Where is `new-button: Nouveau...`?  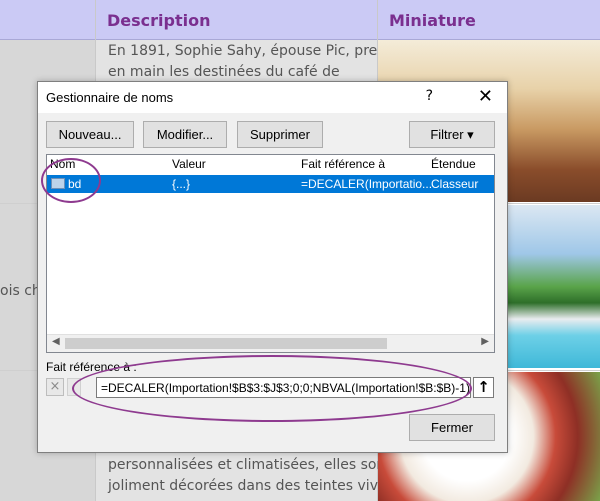 new-button: Nouveau... is located at coordinates (90, 134).